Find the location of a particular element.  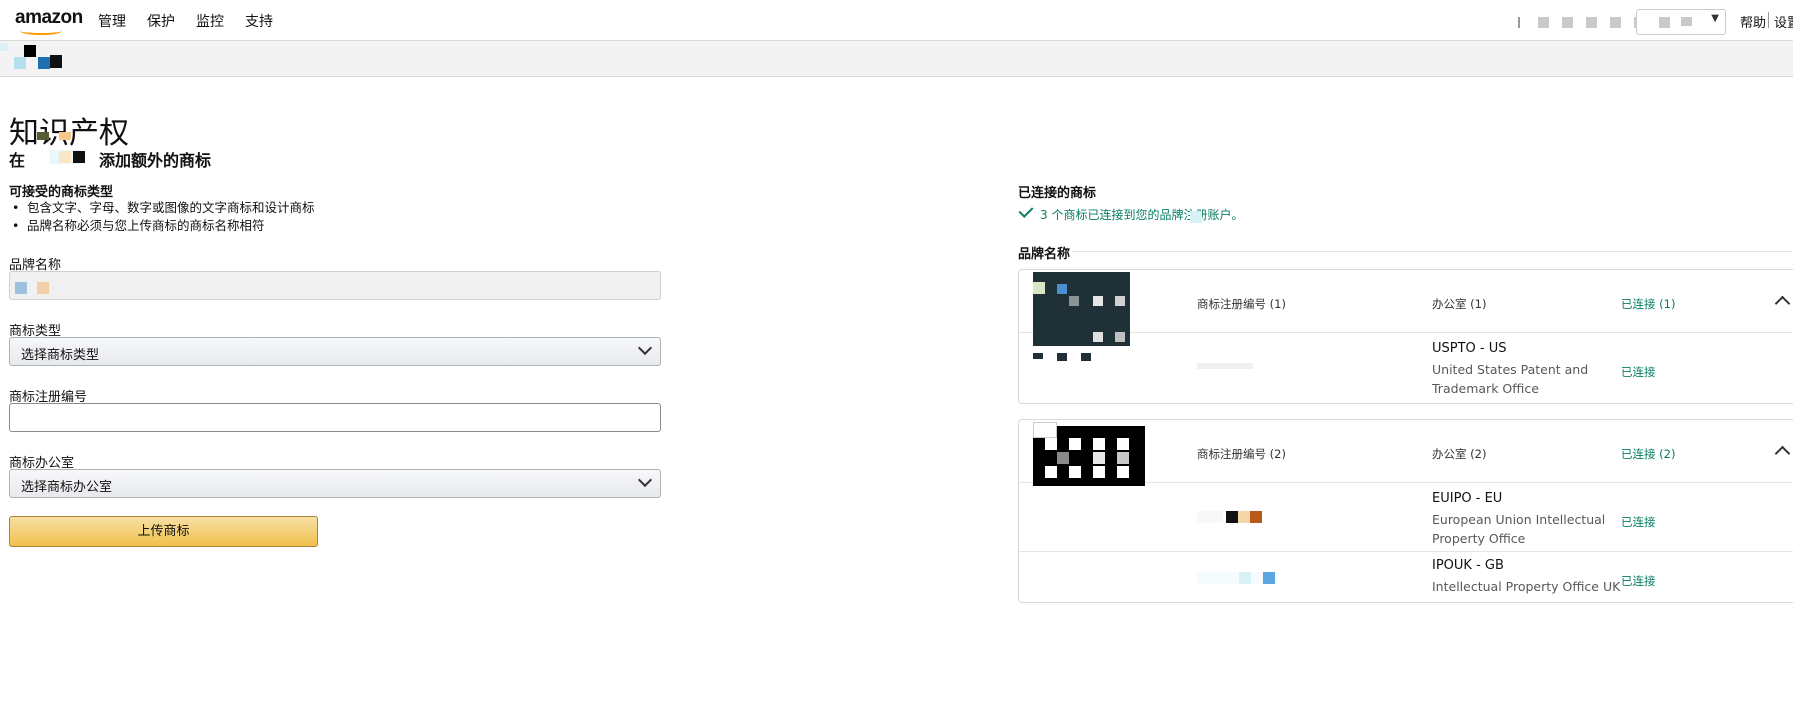

office-header: 办公室 (2) is located at coordinates (1459, 454).